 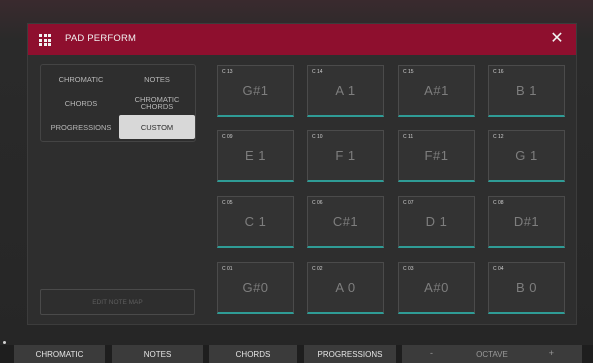 I want to click on pad: C 09 E 1, so click(x=255, y=156).